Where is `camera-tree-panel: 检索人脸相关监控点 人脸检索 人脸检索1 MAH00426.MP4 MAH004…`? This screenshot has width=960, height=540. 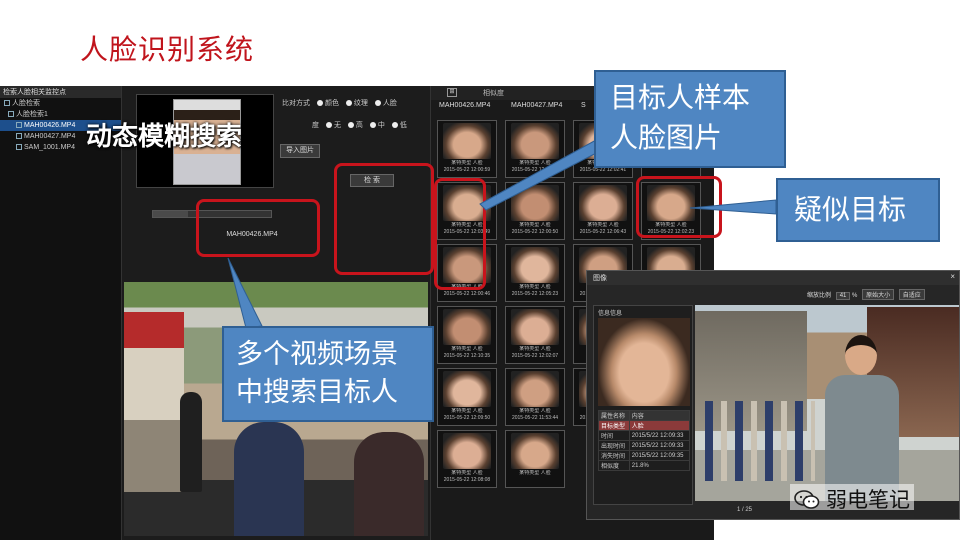 camera-tree-panel: 检索人脸相关监控点 人脸检索 人脸检索1 MAH00426.MP4 MAH004… is located at coordinates (61, 313).